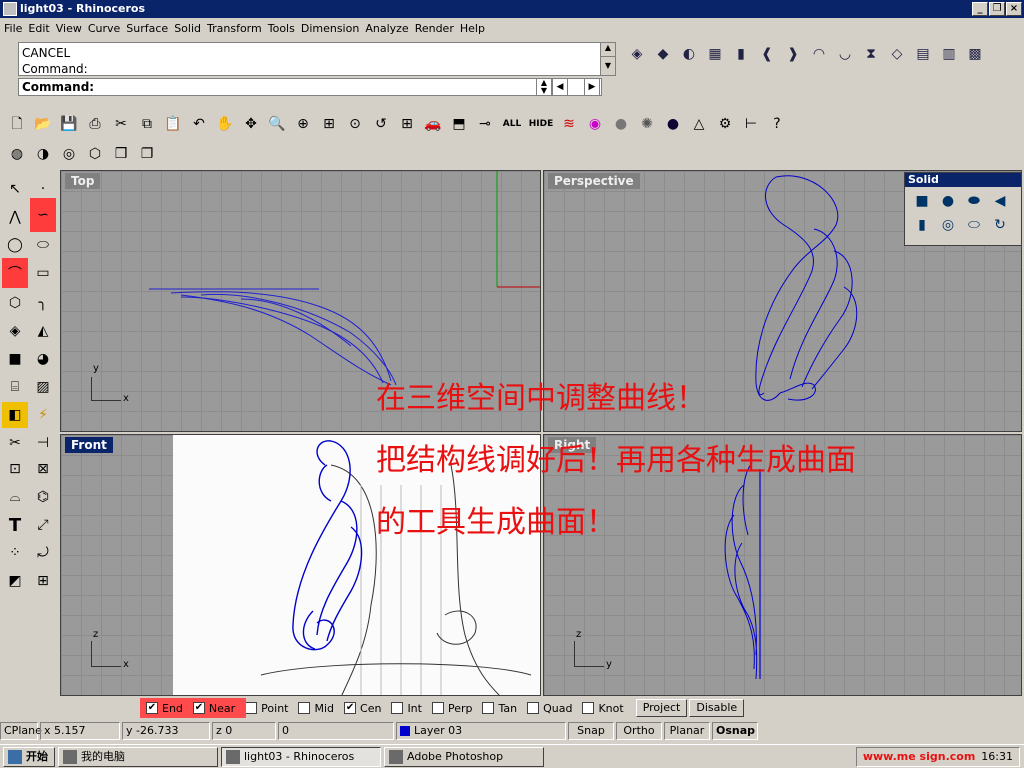 This screenshot has width=1024, height=768. What do you see at coordinates (72, 28) in the screenshot?
I see `menu-view: View` at bounding box center [72, 28].